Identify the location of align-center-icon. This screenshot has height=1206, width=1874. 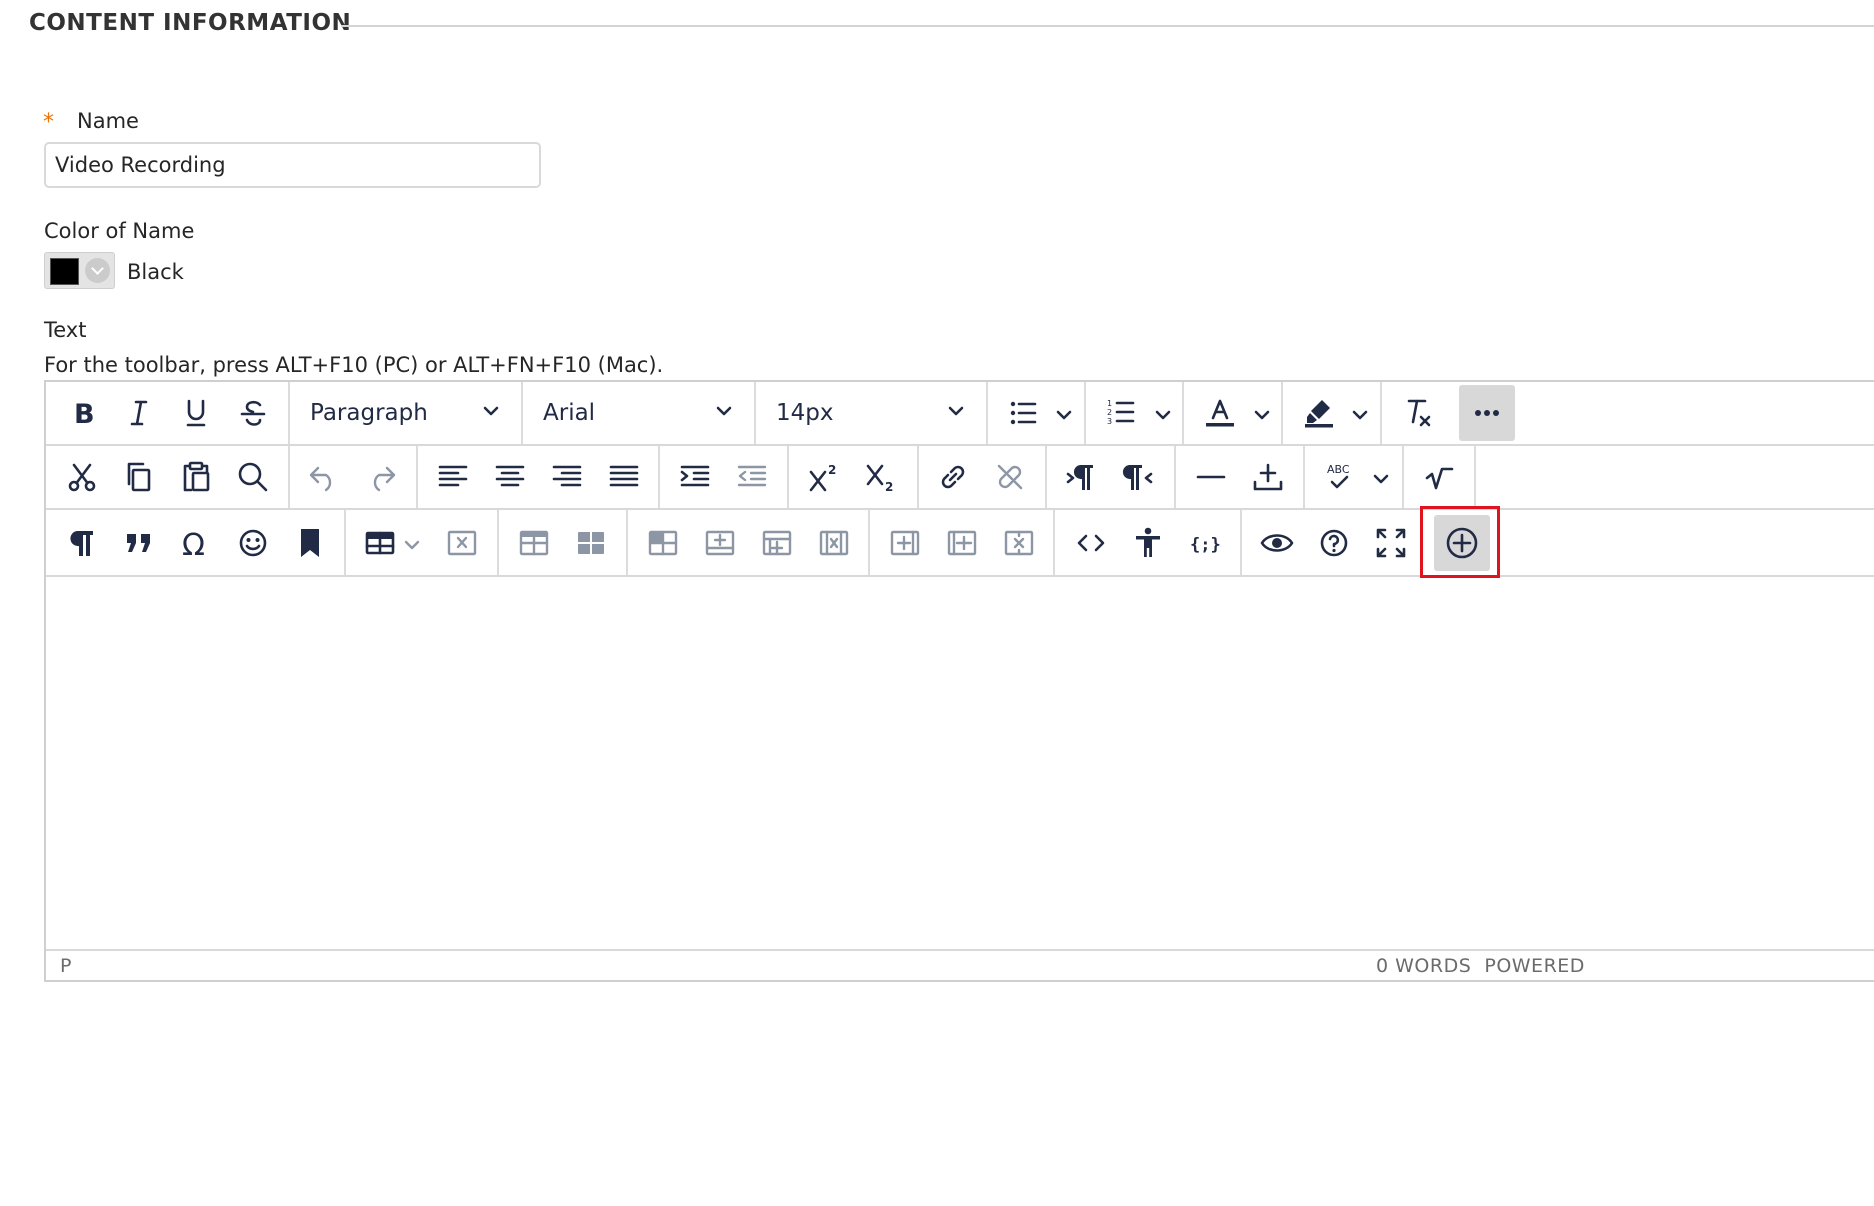
(510, 477).